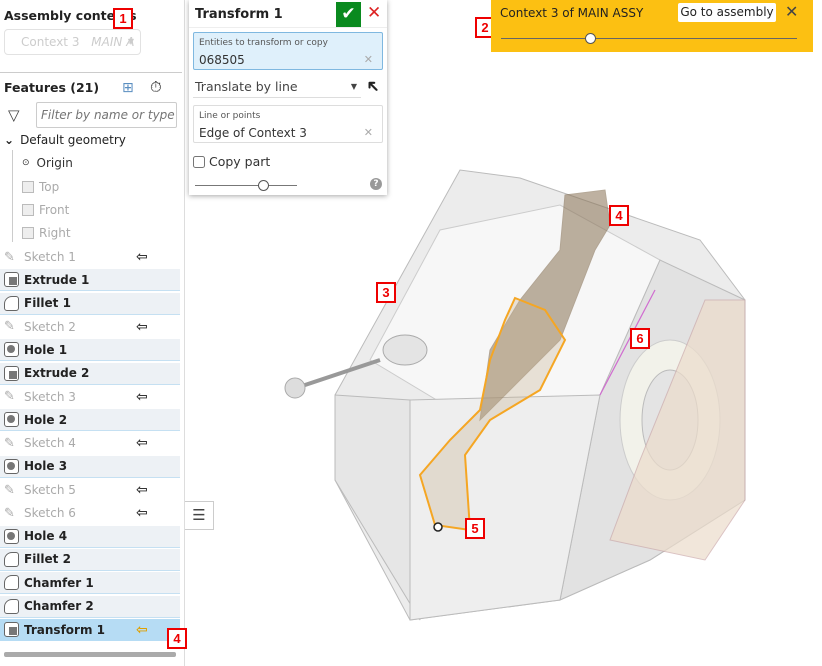 This screenshot has width=822, height=666. What do you see at coordinates (572, 13) in the screenshot?
I see `banner-title: Context 3 of MAIN ASSY` at bounding box center [572, 13].